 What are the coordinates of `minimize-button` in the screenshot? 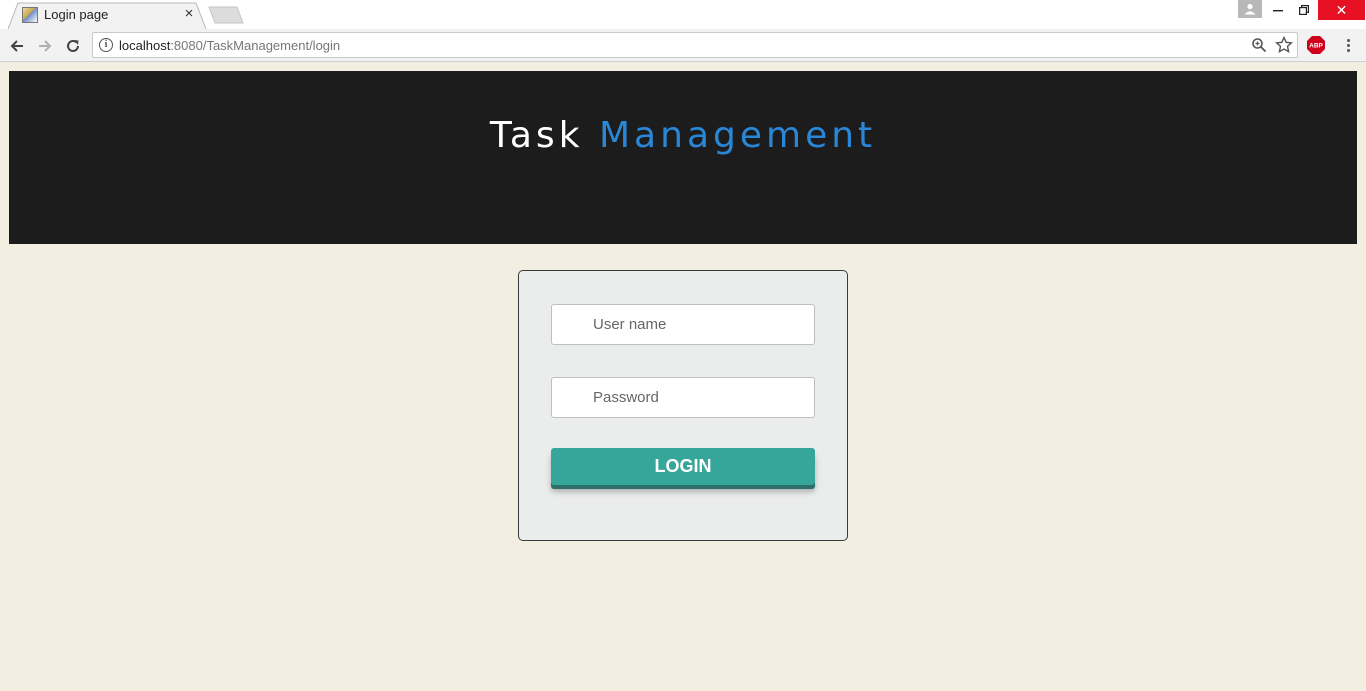 It's located at (1278, 10).